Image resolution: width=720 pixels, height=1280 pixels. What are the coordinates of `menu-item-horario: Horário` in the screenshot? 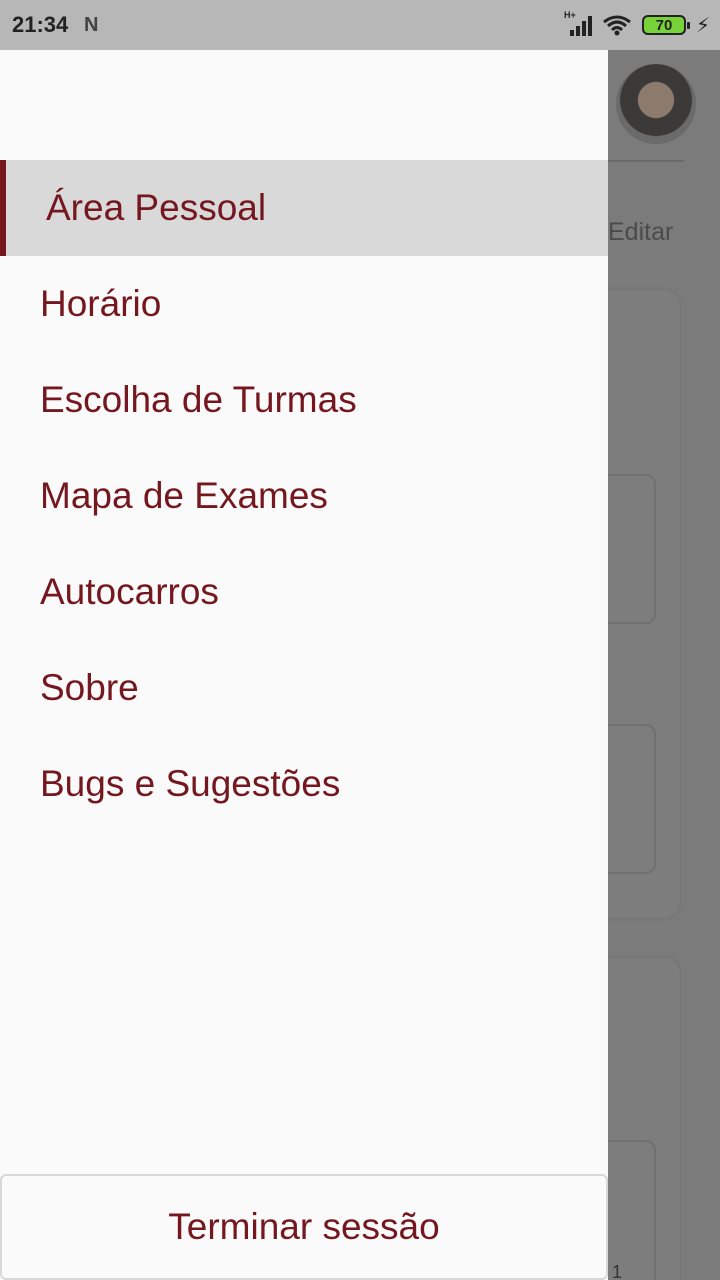 It's located at (304, 304).